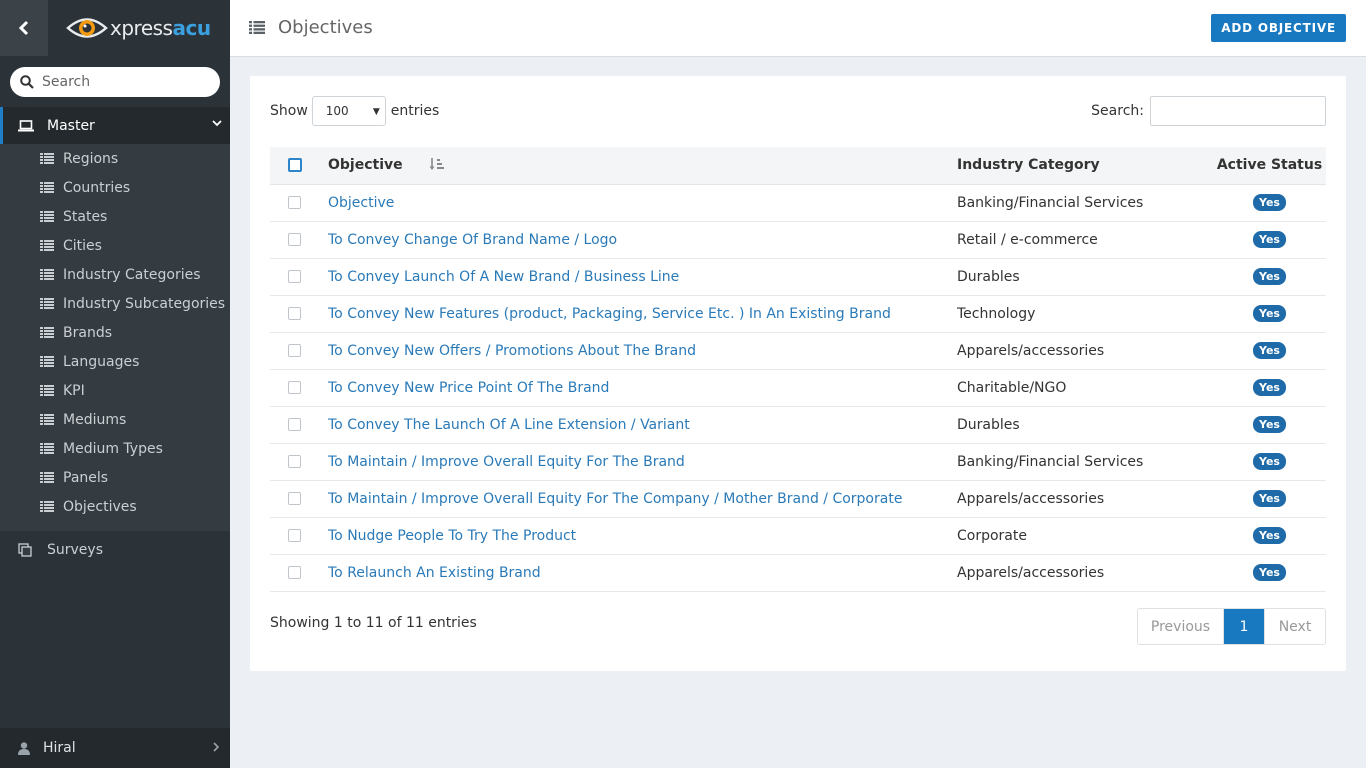  Describe the element at coordinates (642, 166) in the screenshot. I see `column-header-objective: Objective` at that location.